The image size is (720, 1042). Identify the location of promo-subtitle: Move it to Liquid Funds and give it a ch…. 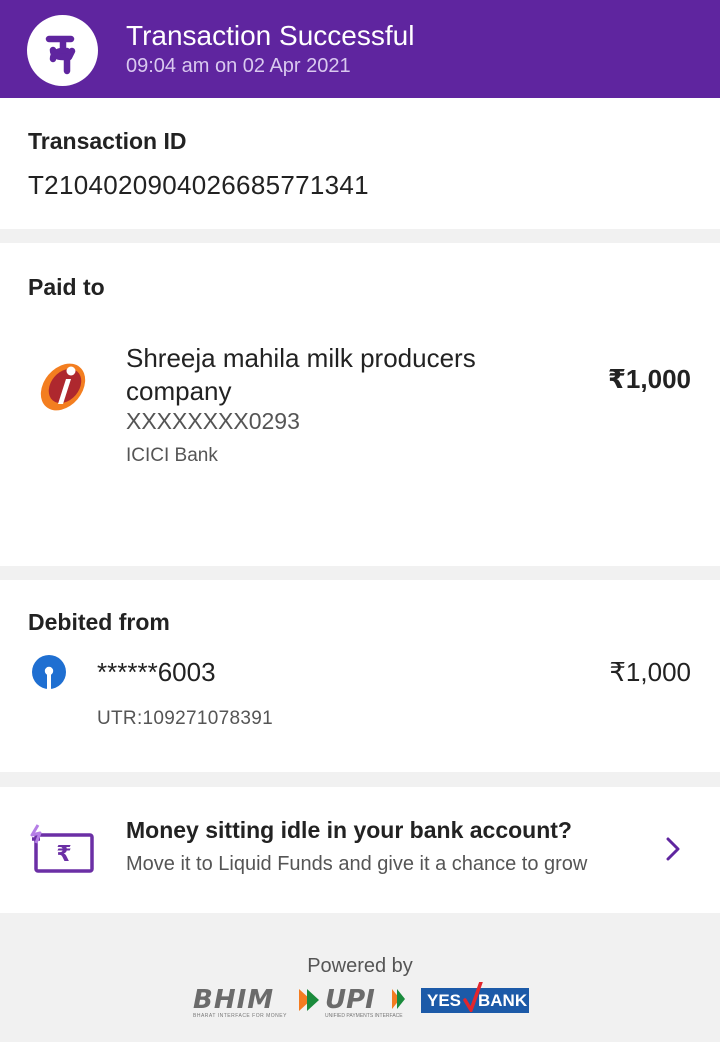
(357, 864).